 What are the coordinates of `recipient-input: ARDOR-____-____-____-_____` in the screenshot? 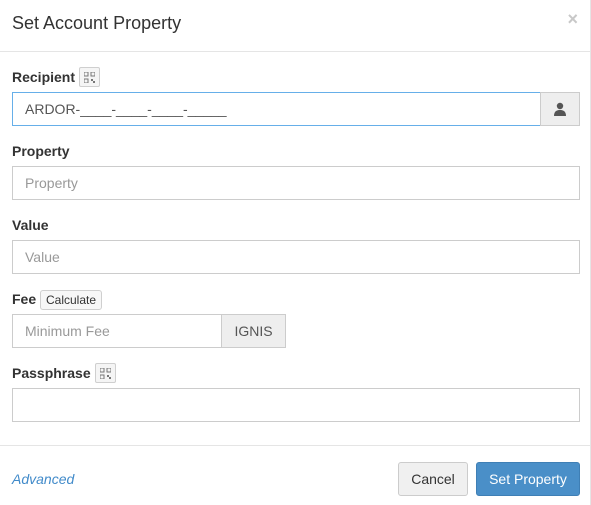 It's located at (276, 109).